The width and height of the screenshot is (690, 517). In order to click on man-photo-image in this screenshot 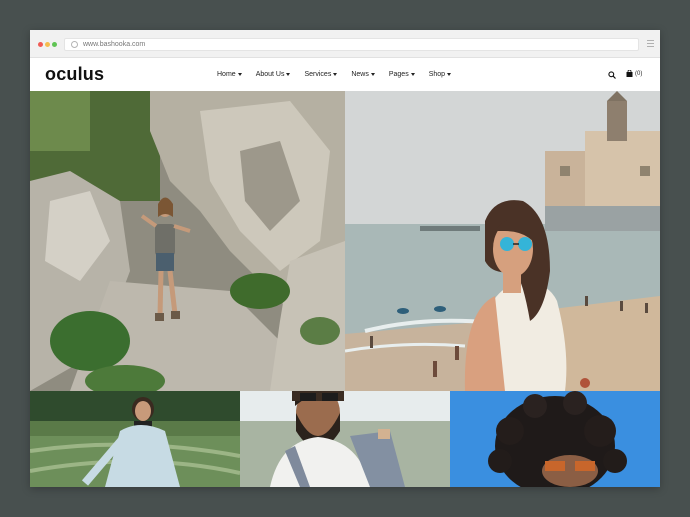, I will do `click(345, 439)`.